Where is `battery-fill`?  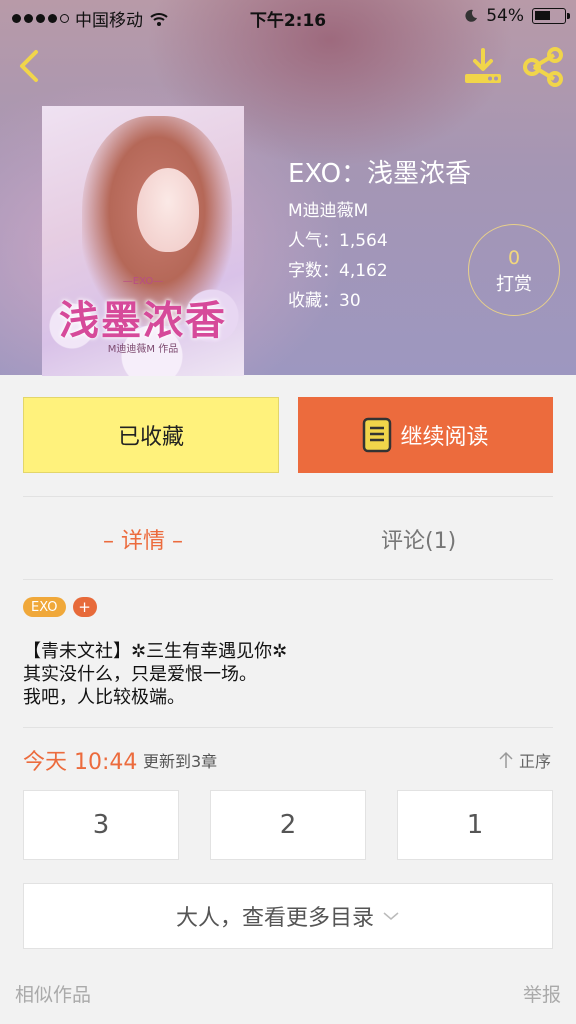
battery-fill is located at coordinates (542, 15).